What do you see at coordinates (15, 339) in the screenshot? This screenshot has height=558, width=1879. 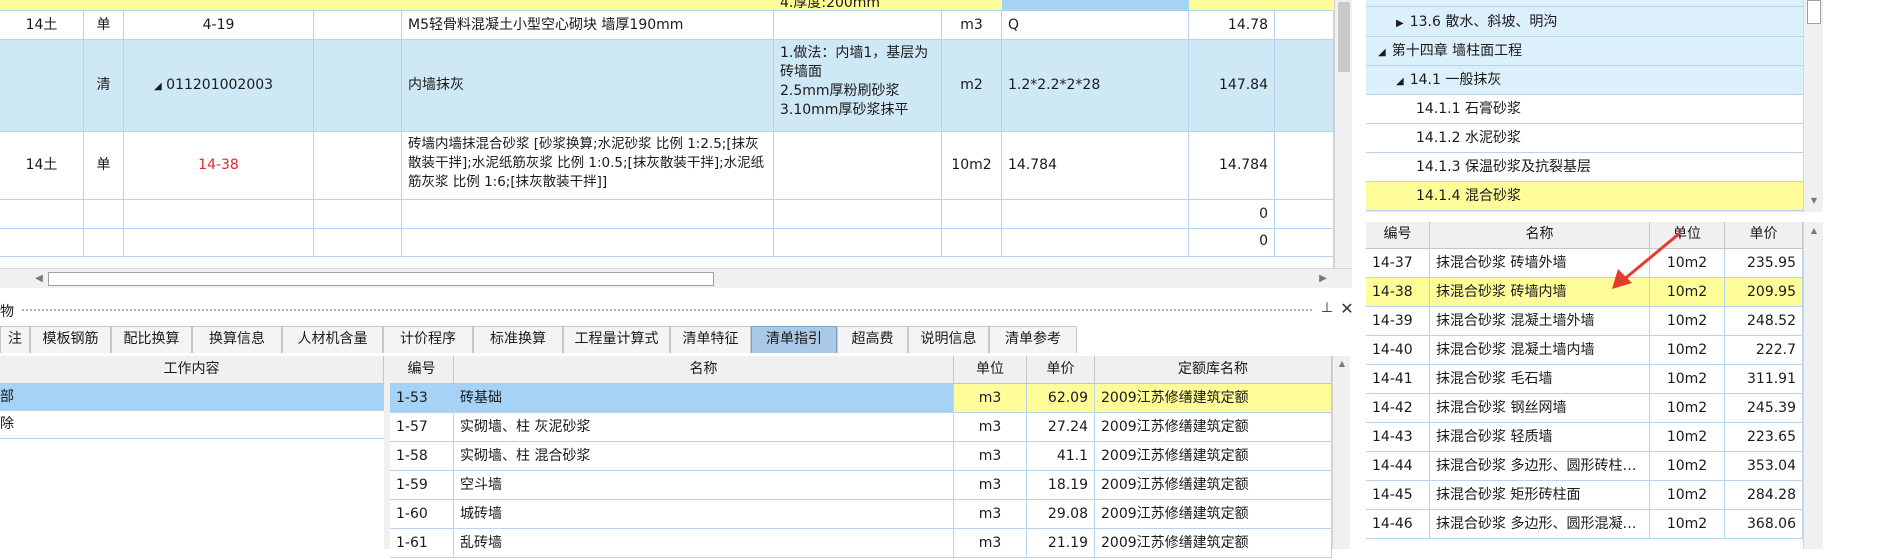 I see `tab-note: 注` at bounding box center [15, 339].